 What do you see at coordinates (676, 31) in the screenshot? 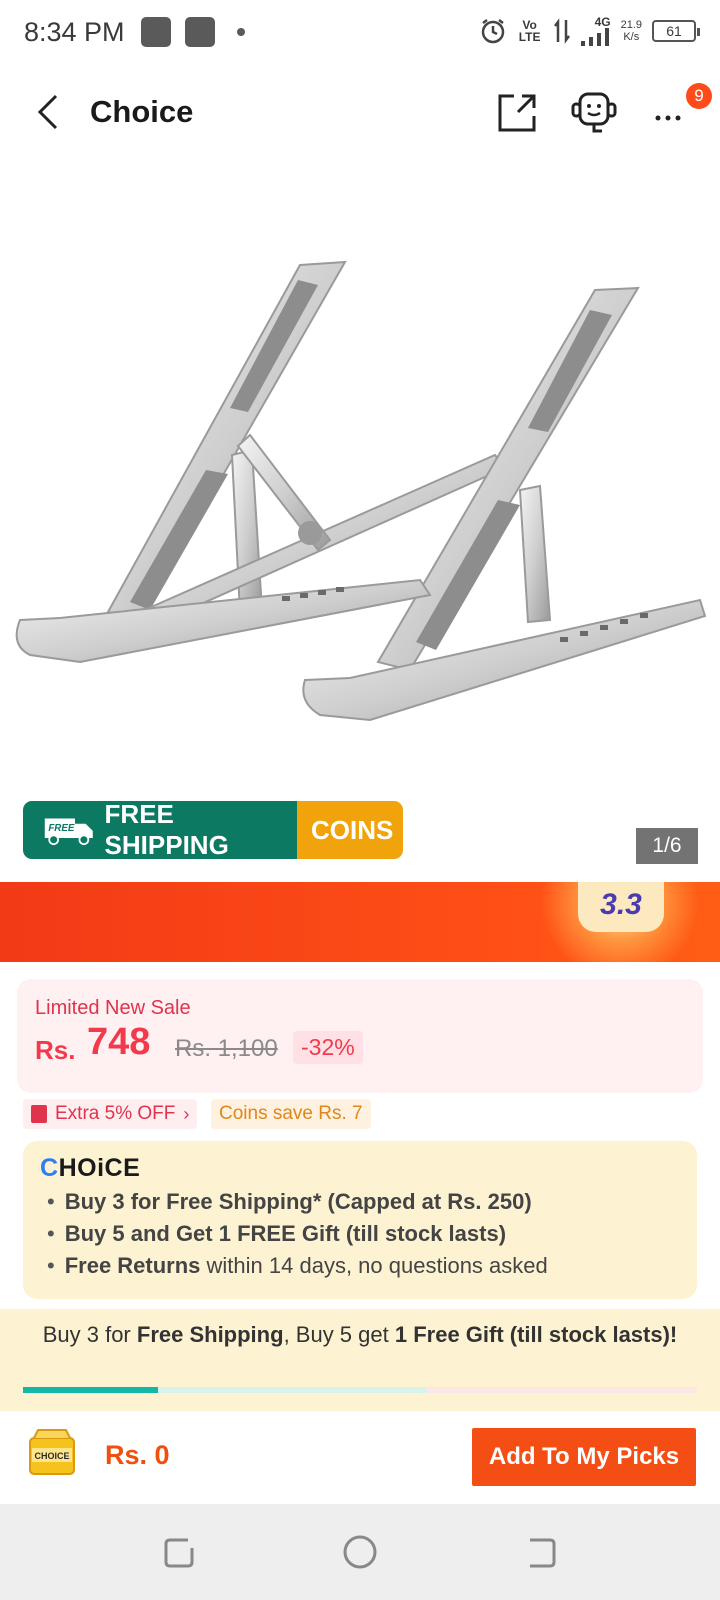
I see `battery-icon: 61` at bounding box center [676, 31].